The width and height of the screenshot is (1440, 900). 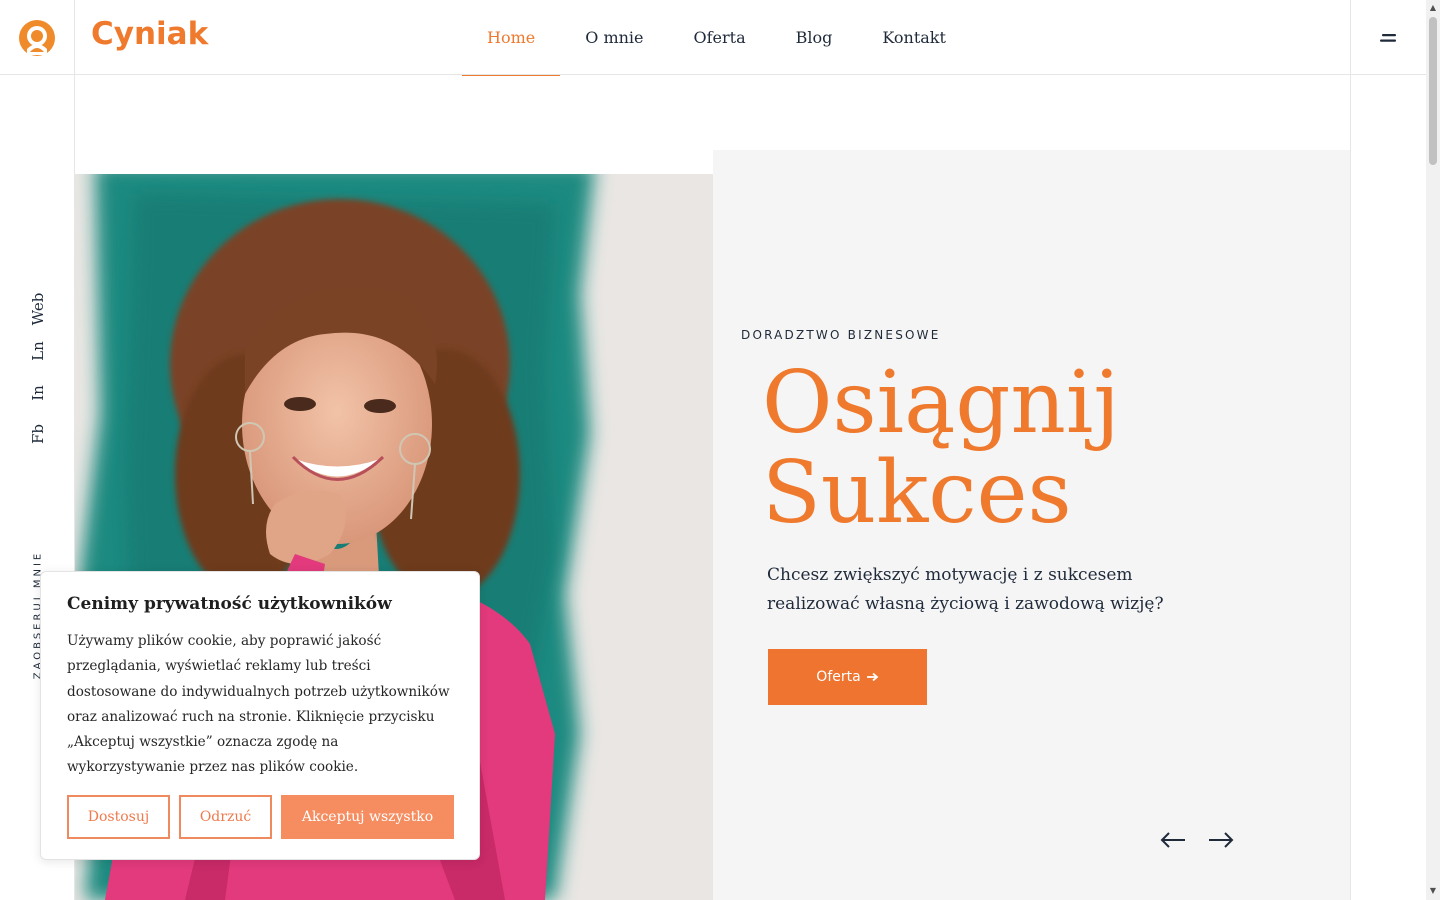 What do you see at coordinates (149, 34) in the screenshot?
I see `brand-name: Cyniak` at bounding box center [149, 34].